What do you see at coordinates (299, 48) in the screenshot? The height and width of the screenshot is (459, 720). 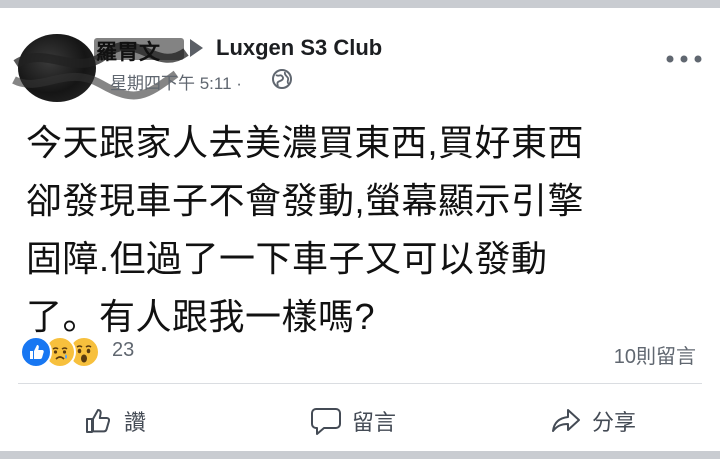 I see `group-name-link: Luxgen S3 Club` at bounding box center [299, 48].